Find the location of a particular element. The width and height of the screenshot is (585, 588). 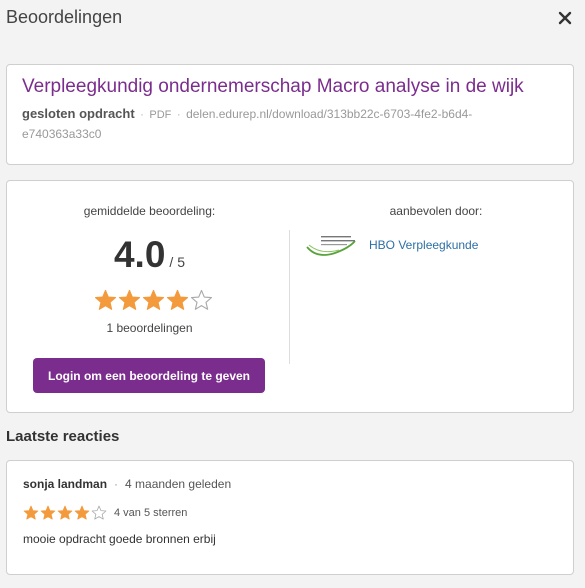

average-rating-label: gemiddelde beoordeling: is located at coordinates (149, 211).